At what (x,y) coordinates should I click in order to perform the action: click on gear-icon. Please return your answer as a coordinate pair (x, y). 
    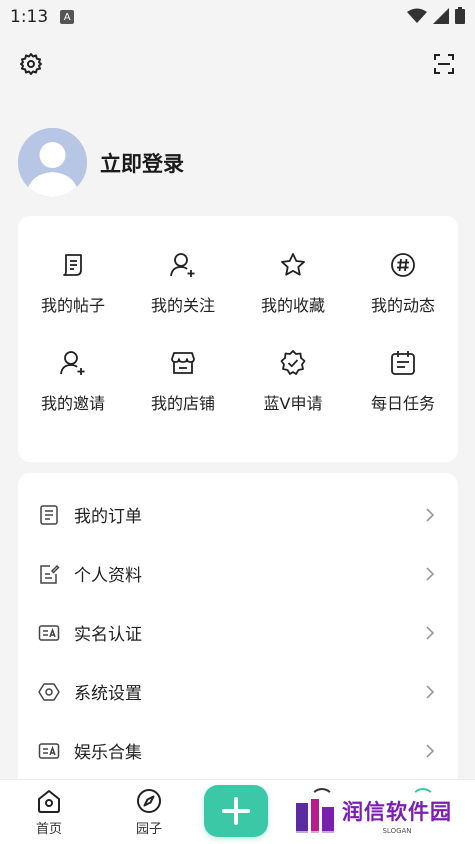
    Looking at the image, I should click on (31, 64).